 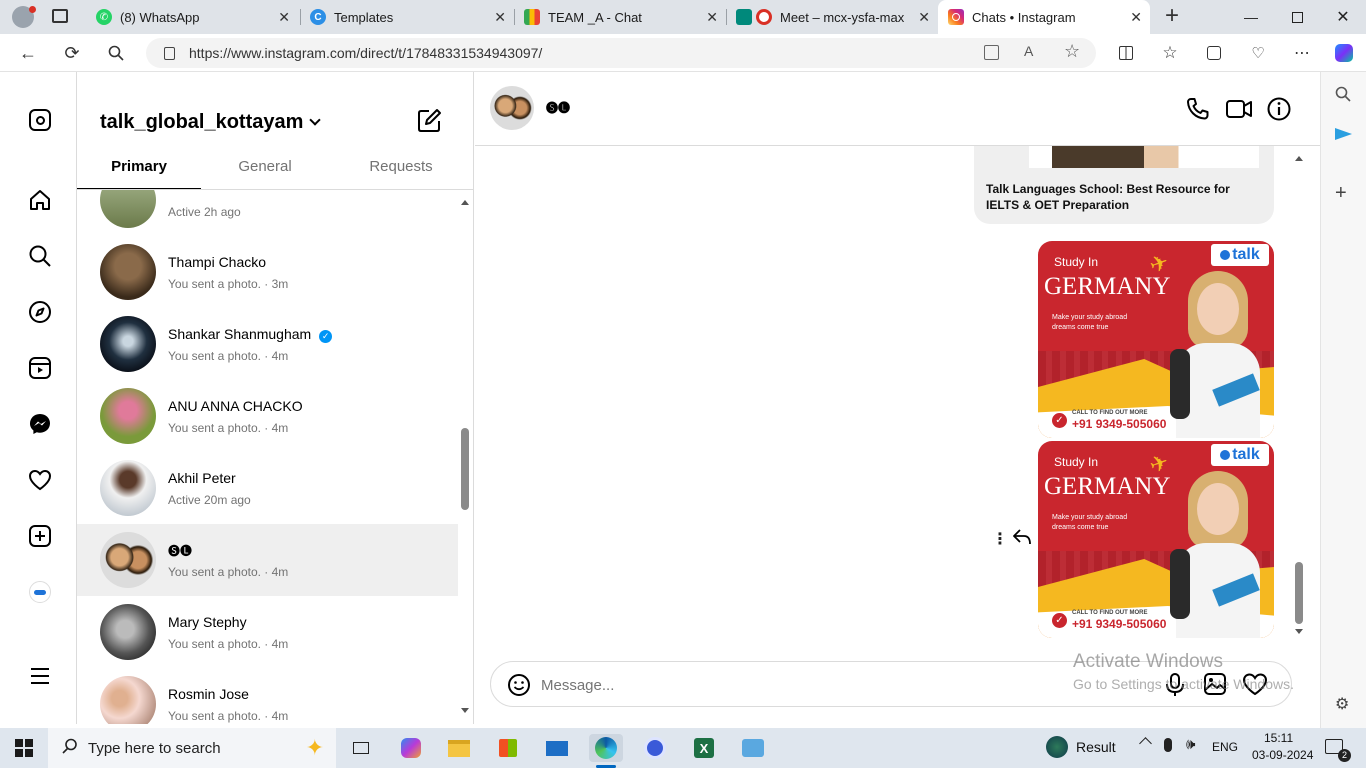 What do you see at coordinates (429, 123) in the screenshot?
I see `new-message-icon` at bounding box center [429, 123].